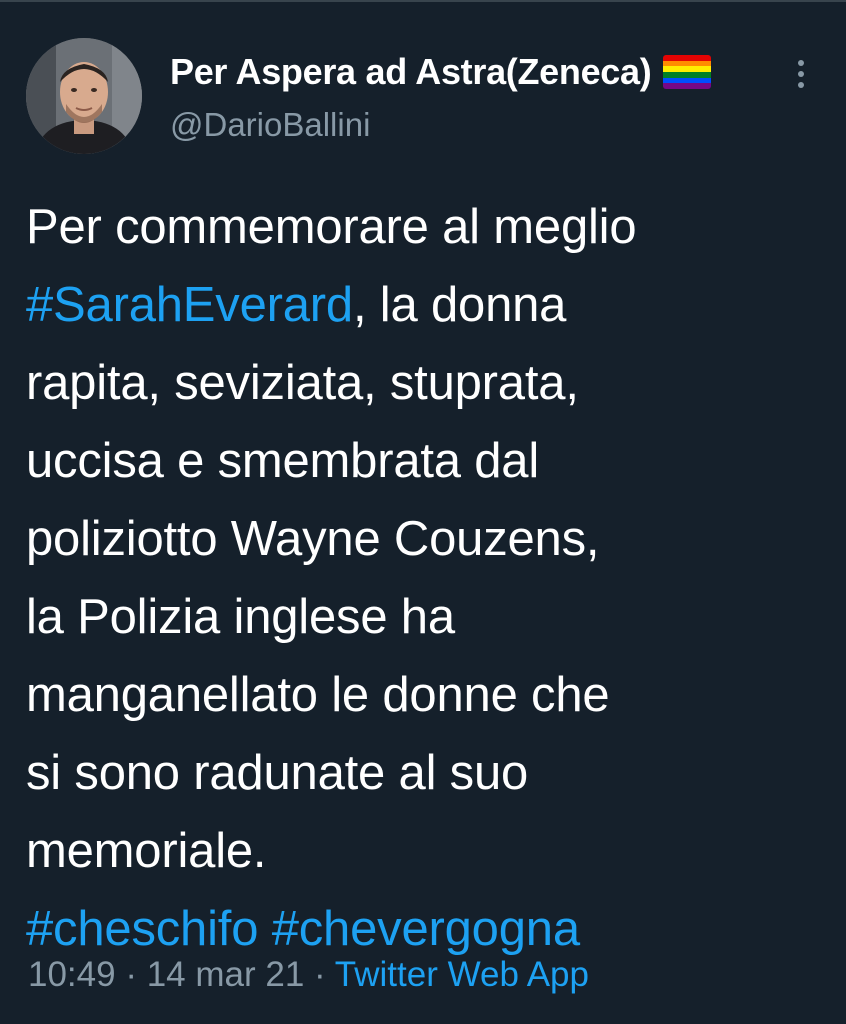 The width and height of the screenshot is (846, 1024). I want to click on hashtag-link: #cheschifo, so click(142, 929).